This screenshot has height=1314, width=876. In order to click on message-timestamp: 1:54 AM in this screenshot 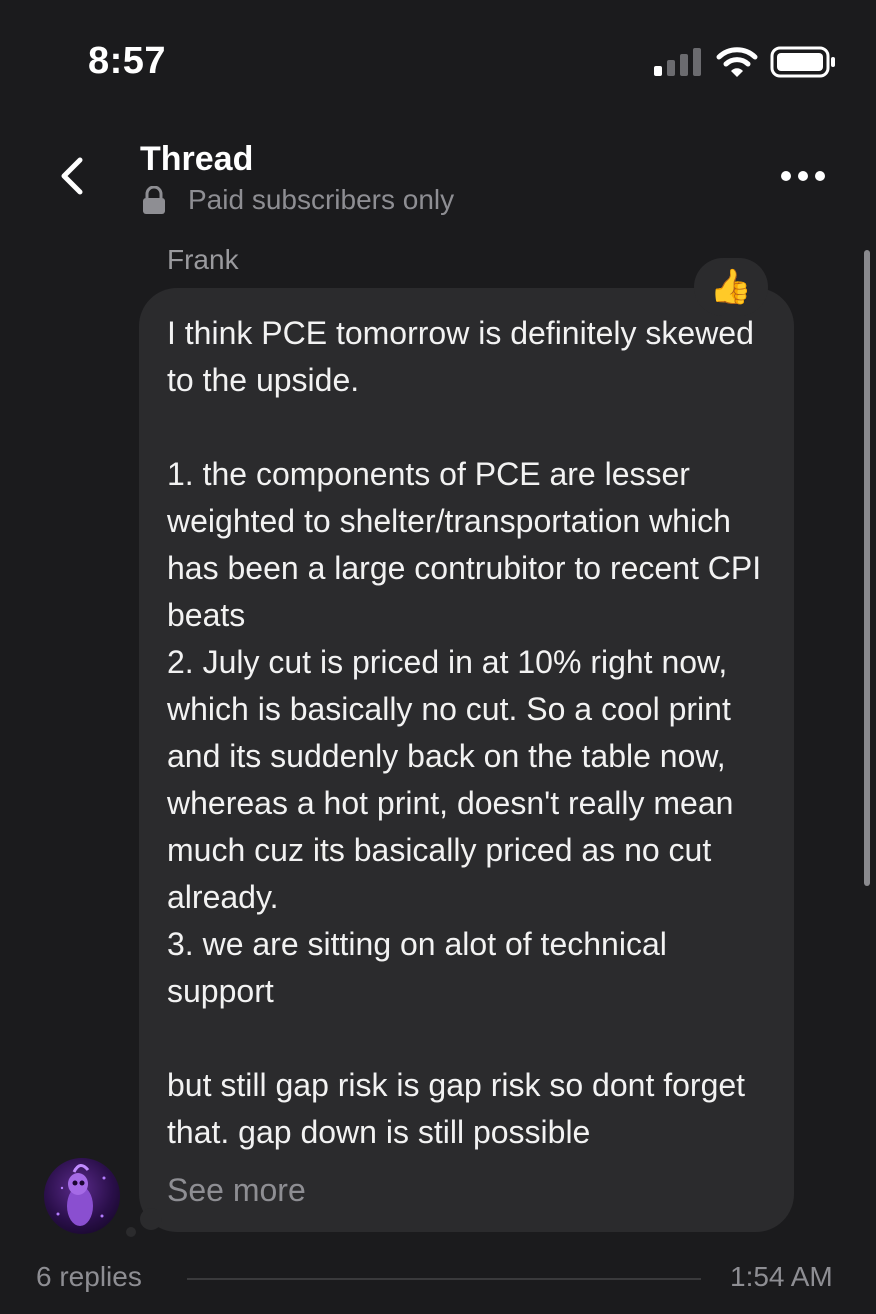, I will do `click(781, 1276)`.